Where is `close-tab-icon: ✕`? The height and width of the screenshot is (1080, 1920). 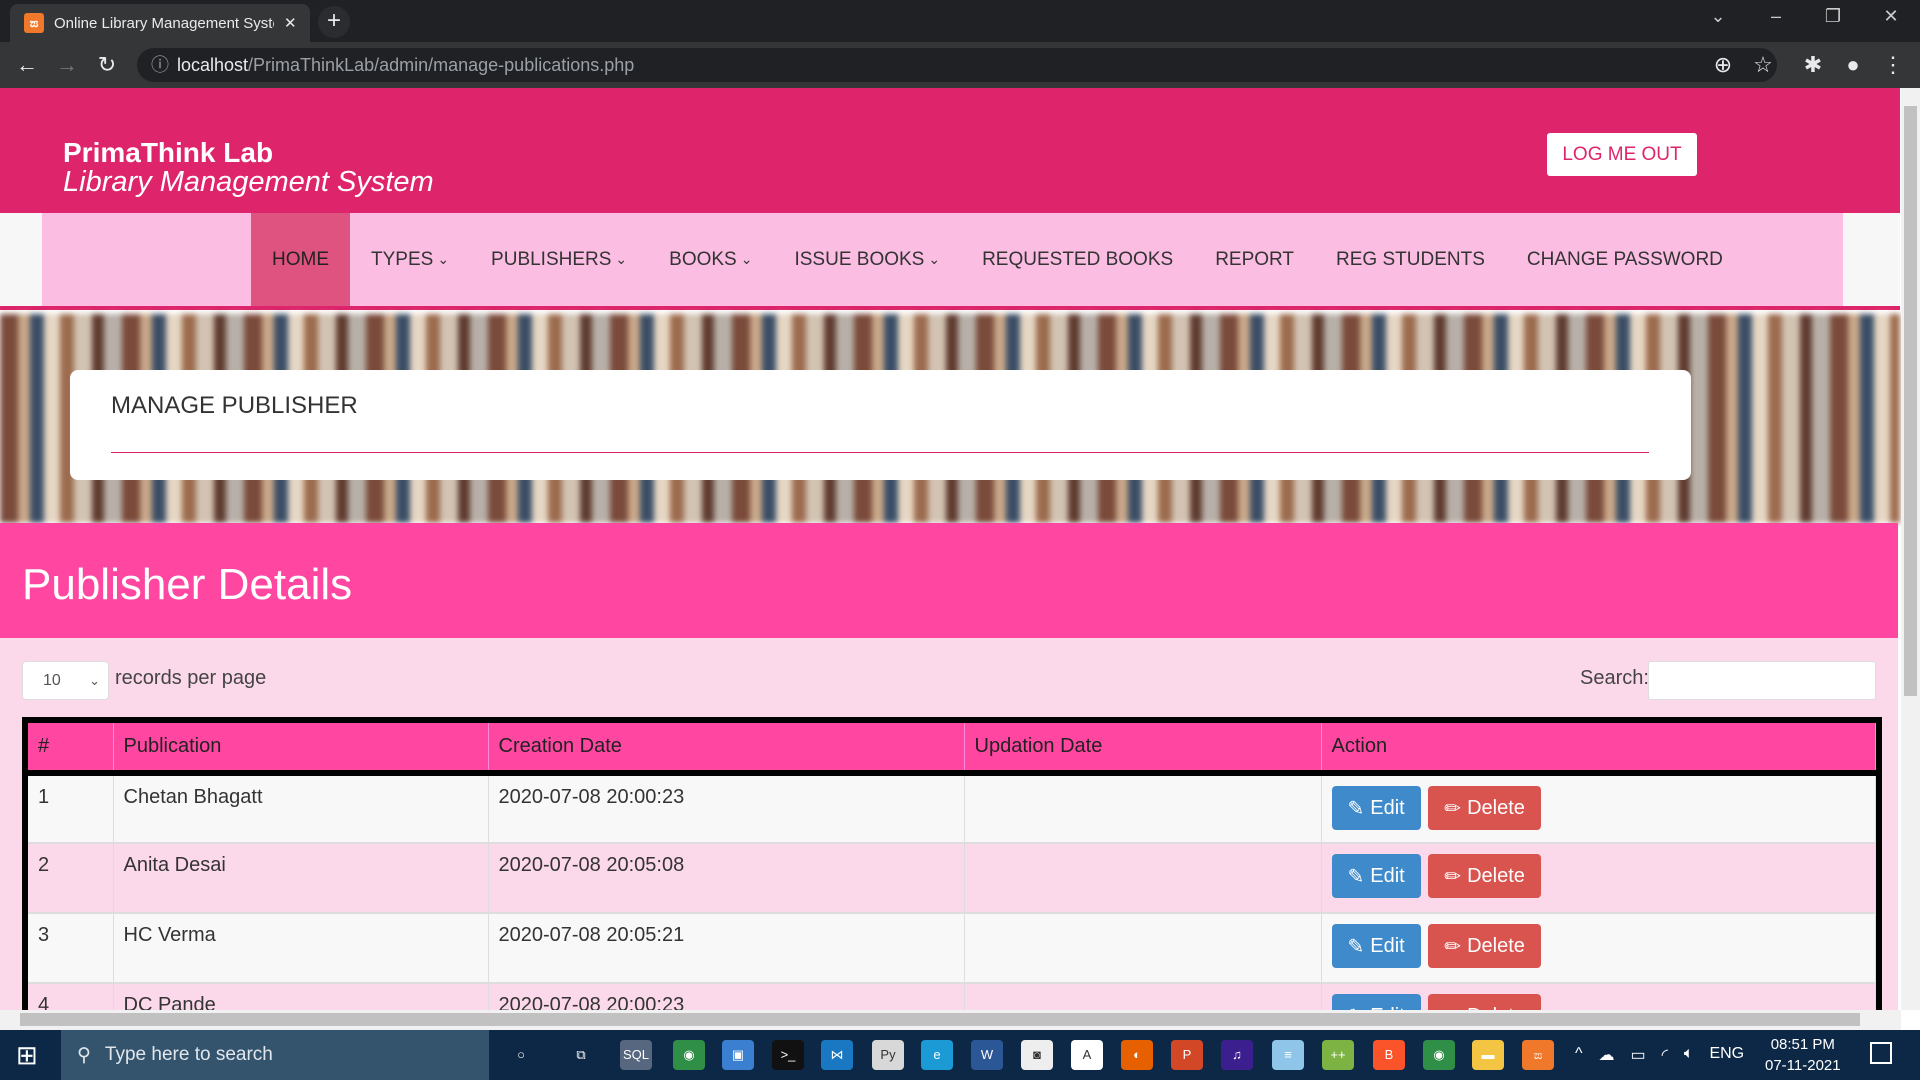
close-tab-icon: ✕ is located at coordinates (290, 23).